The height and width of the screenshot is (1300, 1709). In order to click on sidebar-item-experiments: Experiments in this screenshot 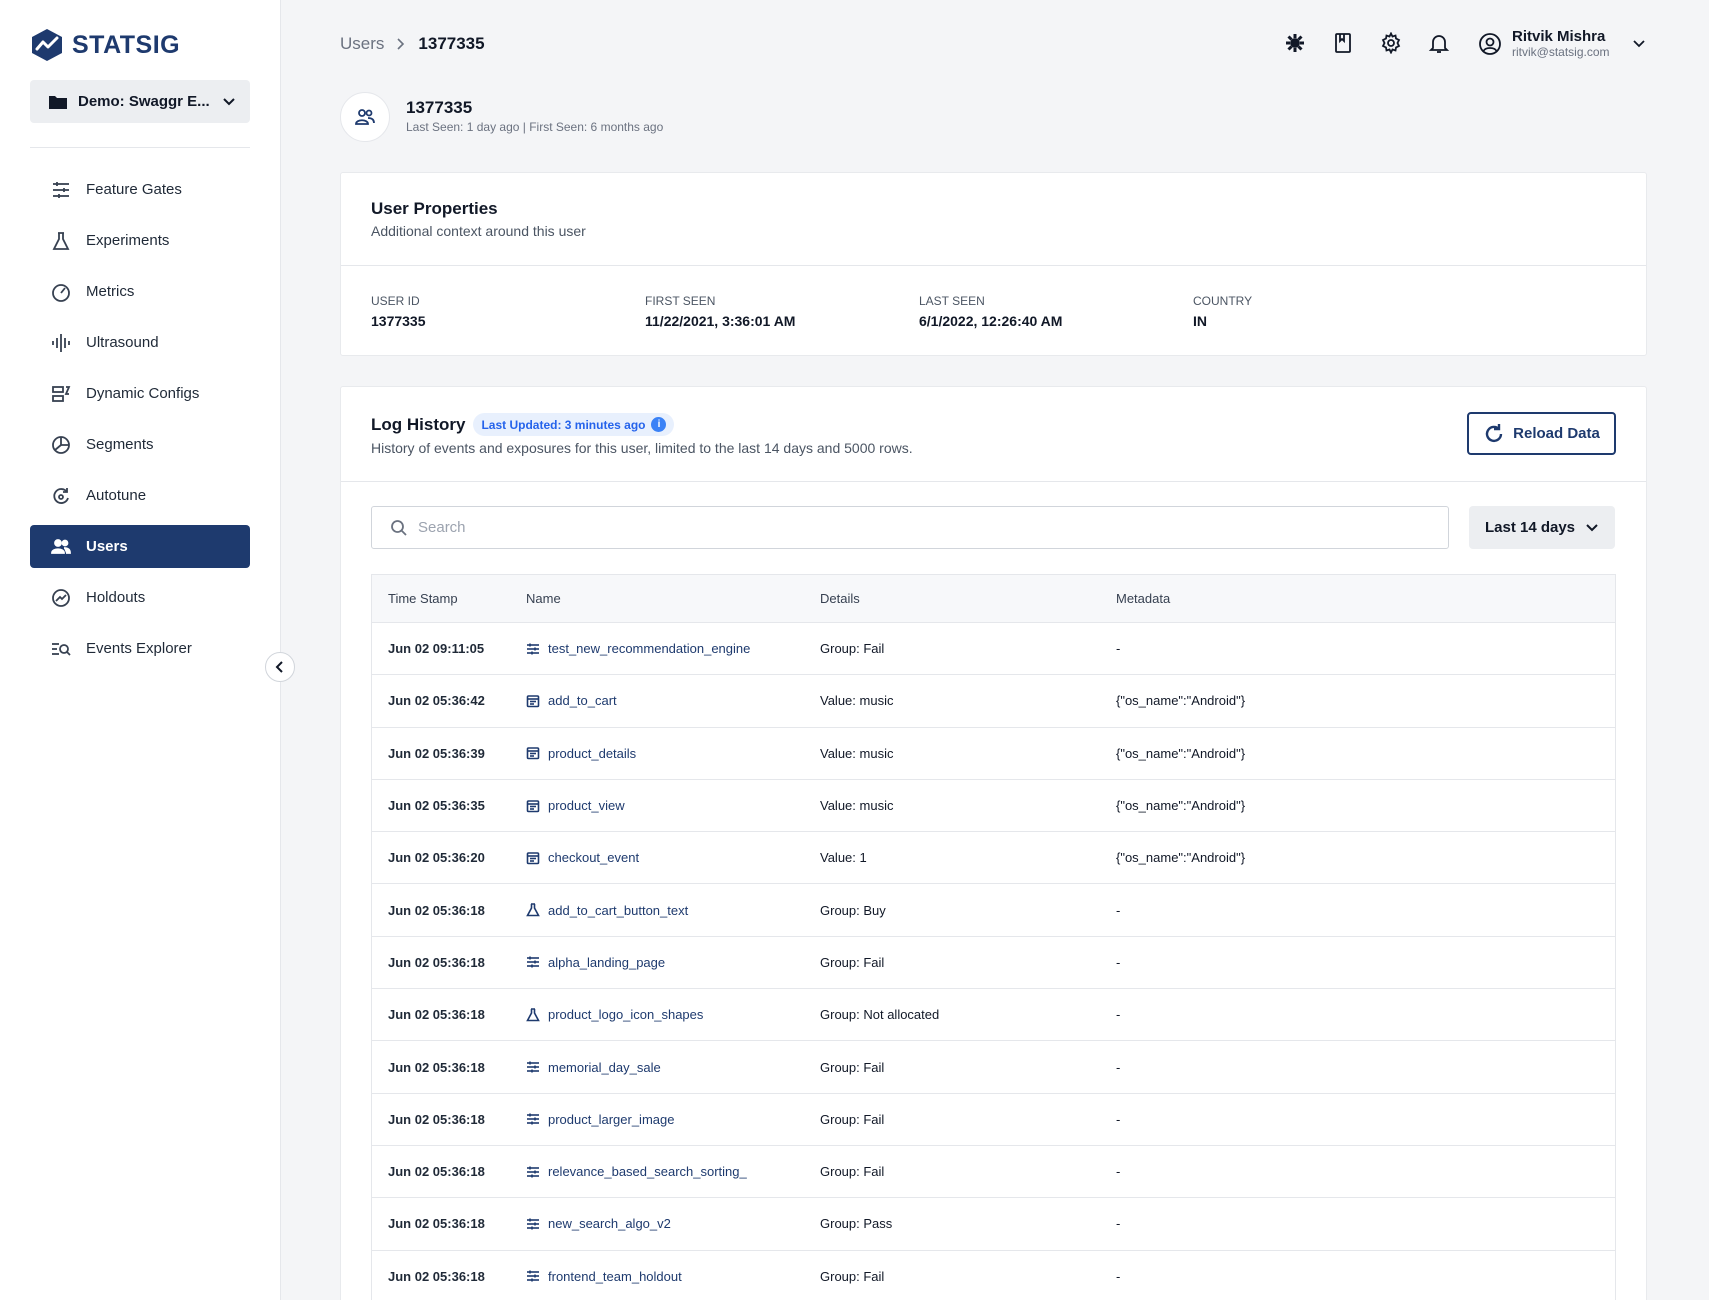, I will do `click(140, 240)`.